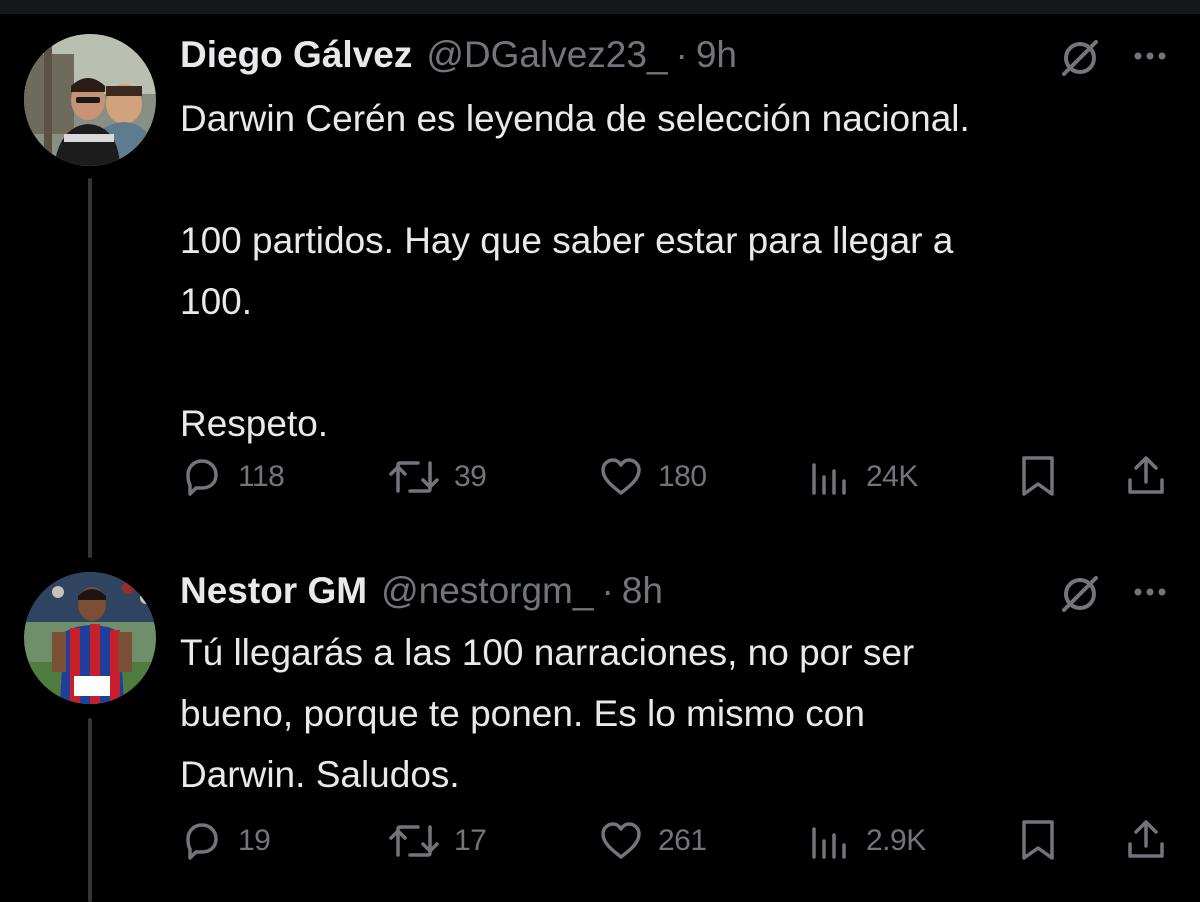  What do you see at coordinates (652, 477) in the screenshot?
I see `like-button: 180` at bounding box center [652, 477].